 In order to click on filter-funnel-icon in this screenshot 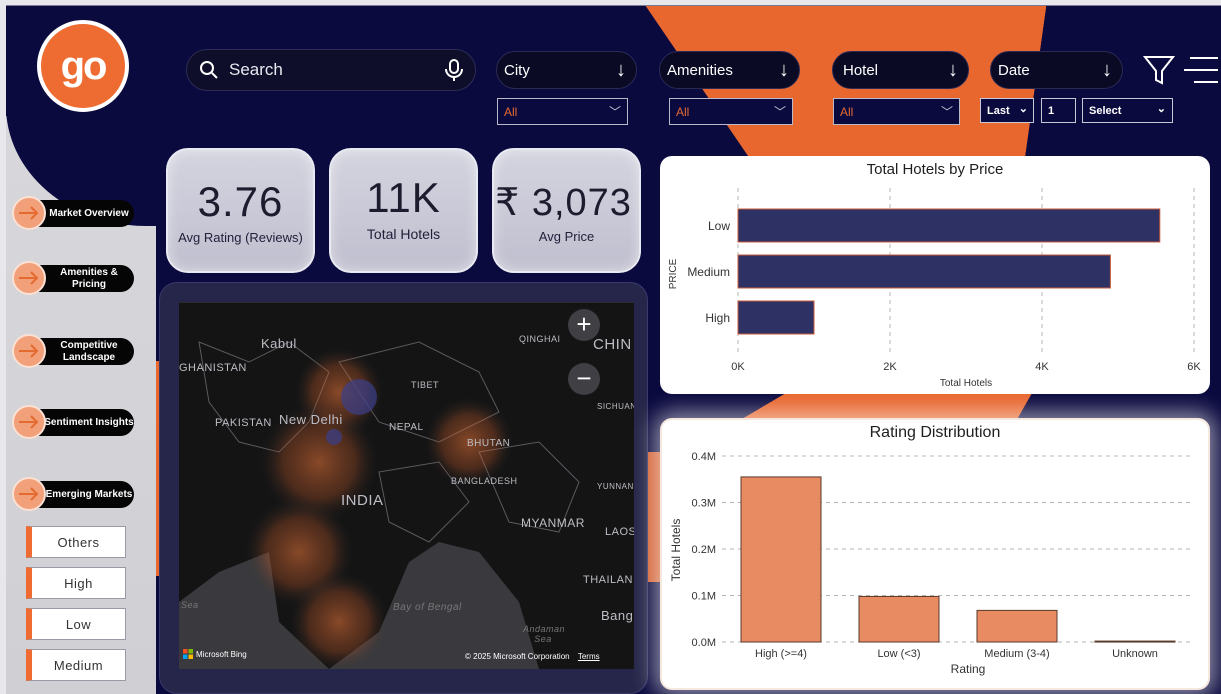, I will do `click(1159, 70)`.